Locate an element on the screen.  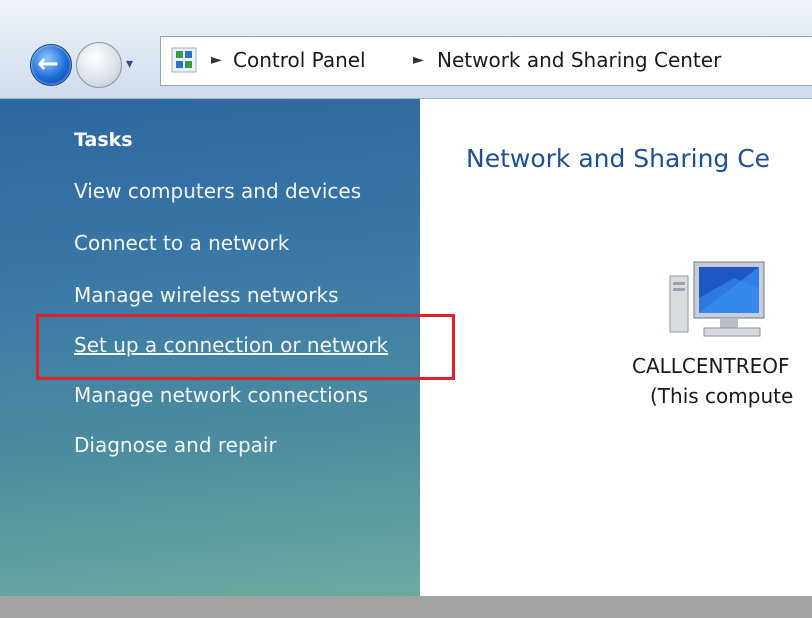
back-arrow-icon: ← is located at coordinates (48, 64).